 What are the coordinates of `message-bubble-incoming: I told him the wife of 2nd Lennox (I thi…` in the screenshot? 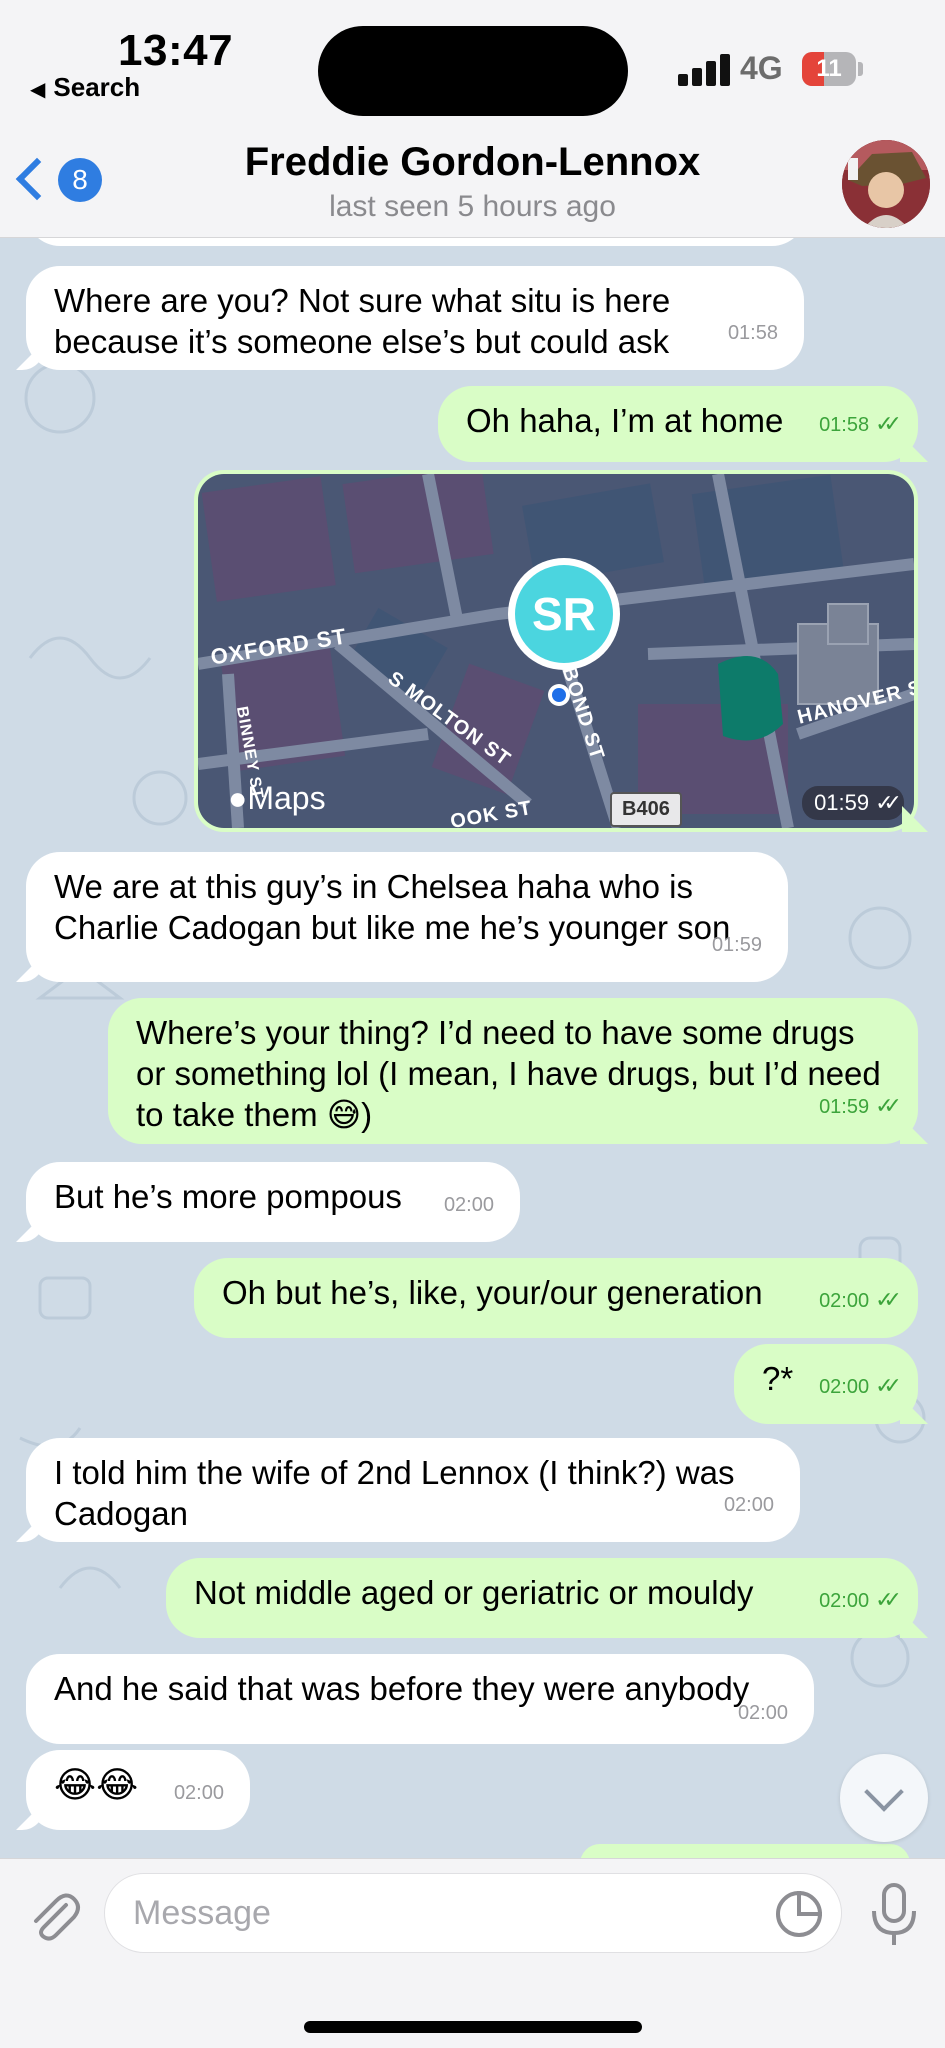 It's located at (413, 1490).